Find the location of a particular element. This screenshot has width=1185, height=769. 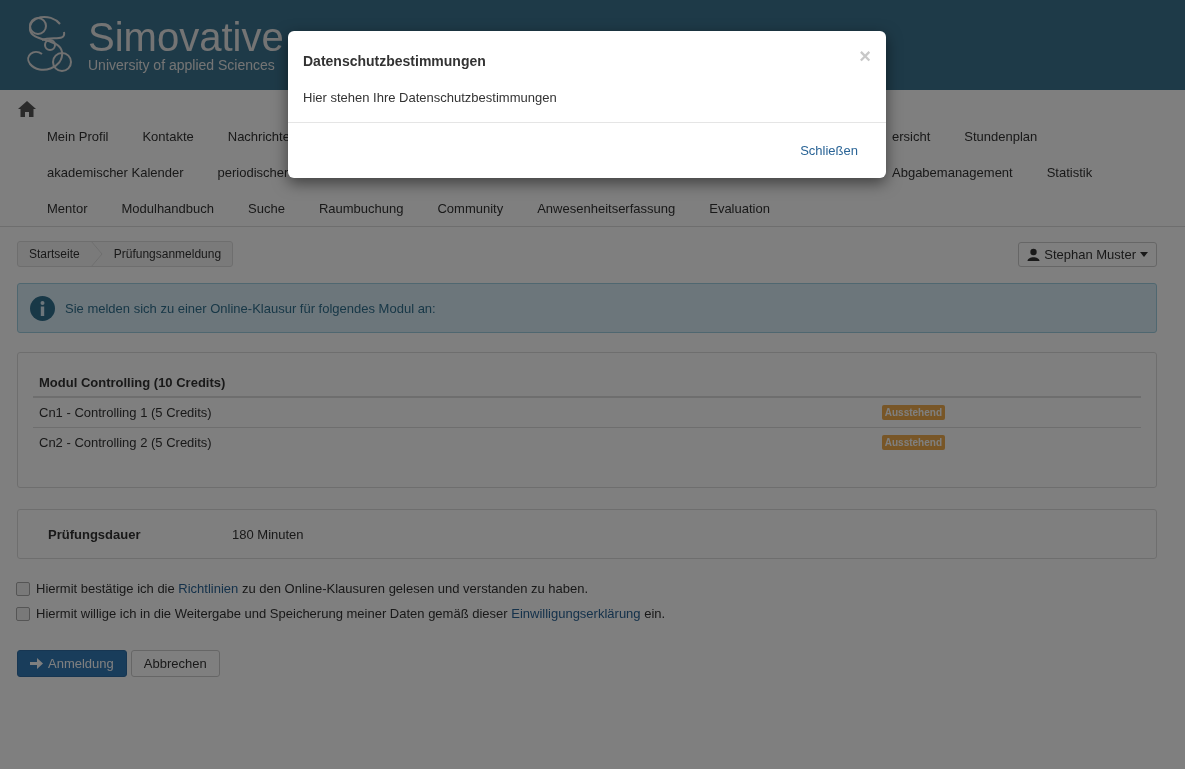

consent-text: Hiermit willige ich in die Weitergabe und Speicherung meiner Daten gemäß dieser Einwilligungserklärung ein. is located at coordinates (351, 613).